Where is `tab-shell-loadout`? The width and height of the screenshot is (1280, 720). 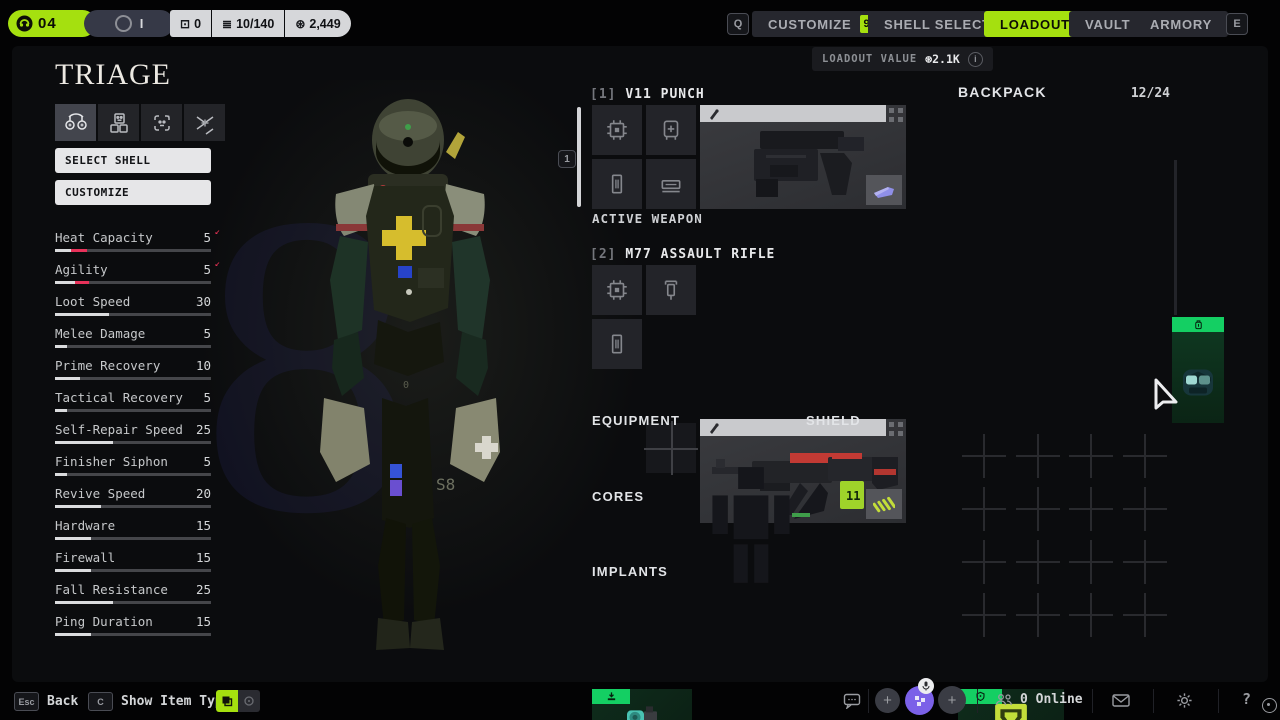 tab-shell-loadout is located at coordinates (75, 122).